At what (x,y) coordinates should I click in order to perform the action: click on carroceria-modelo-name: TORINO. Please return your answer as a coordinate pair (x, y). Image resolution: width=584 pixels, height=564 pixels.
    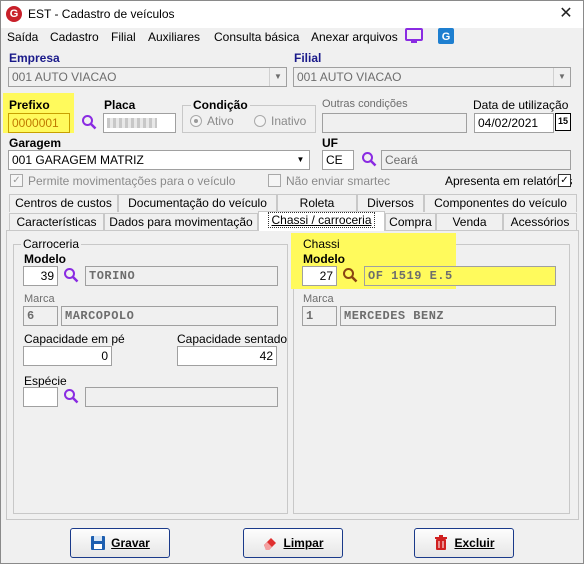
    Looking at the image, I should click on (181, 276).